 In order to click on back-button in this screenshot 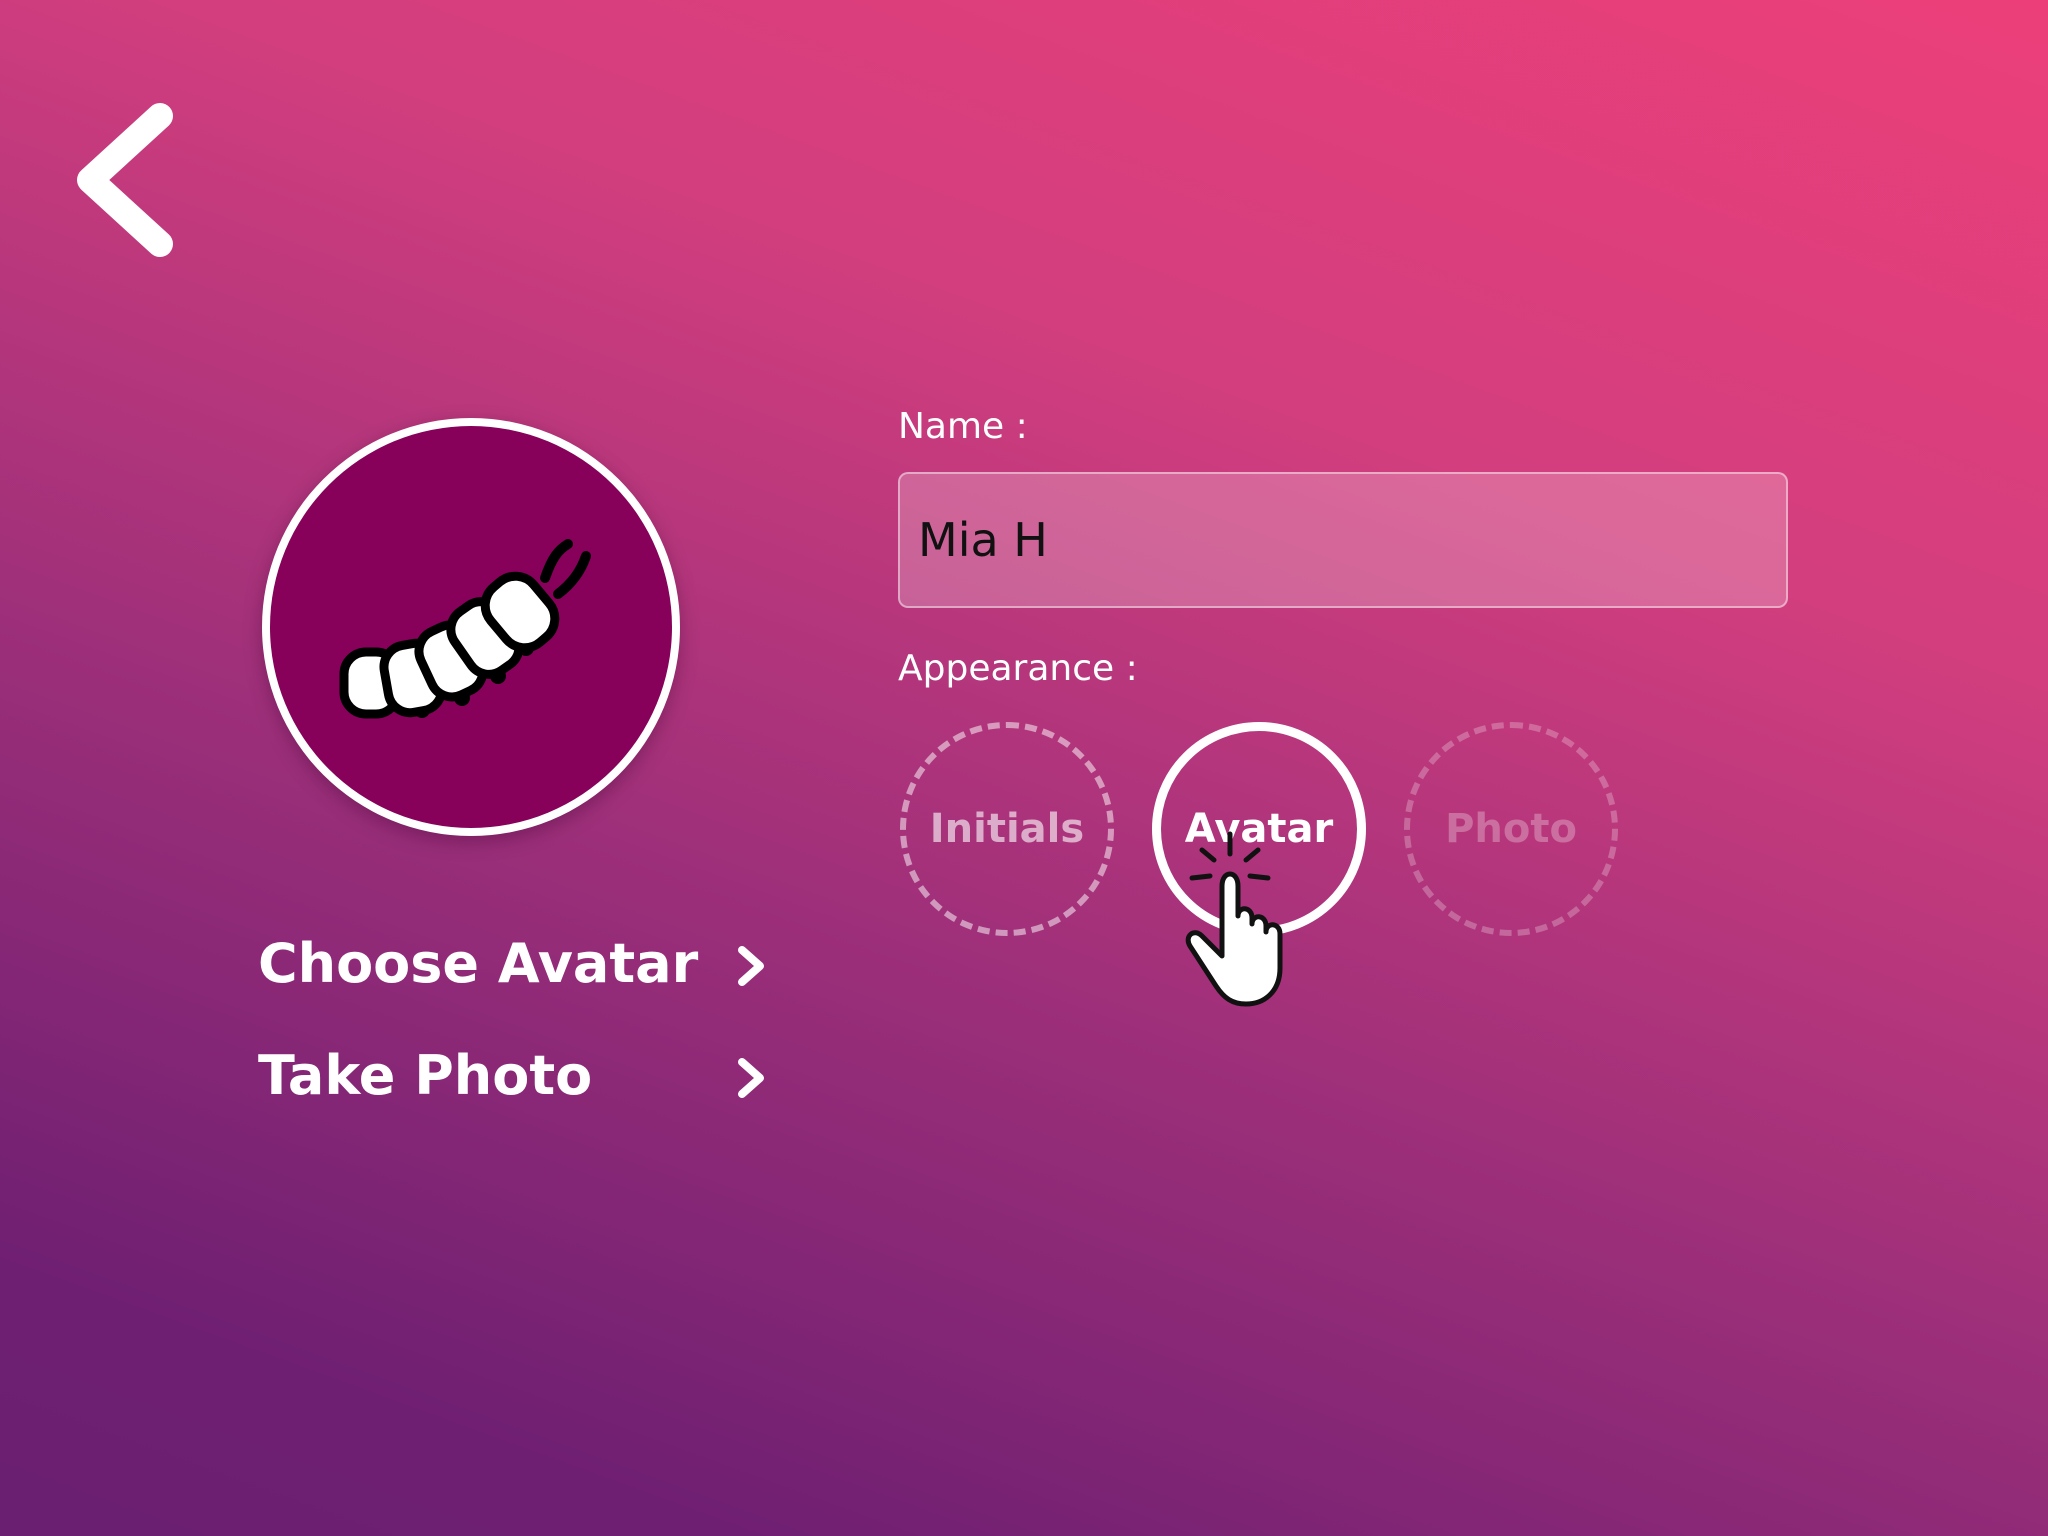, I will do `click(125, 180)`.